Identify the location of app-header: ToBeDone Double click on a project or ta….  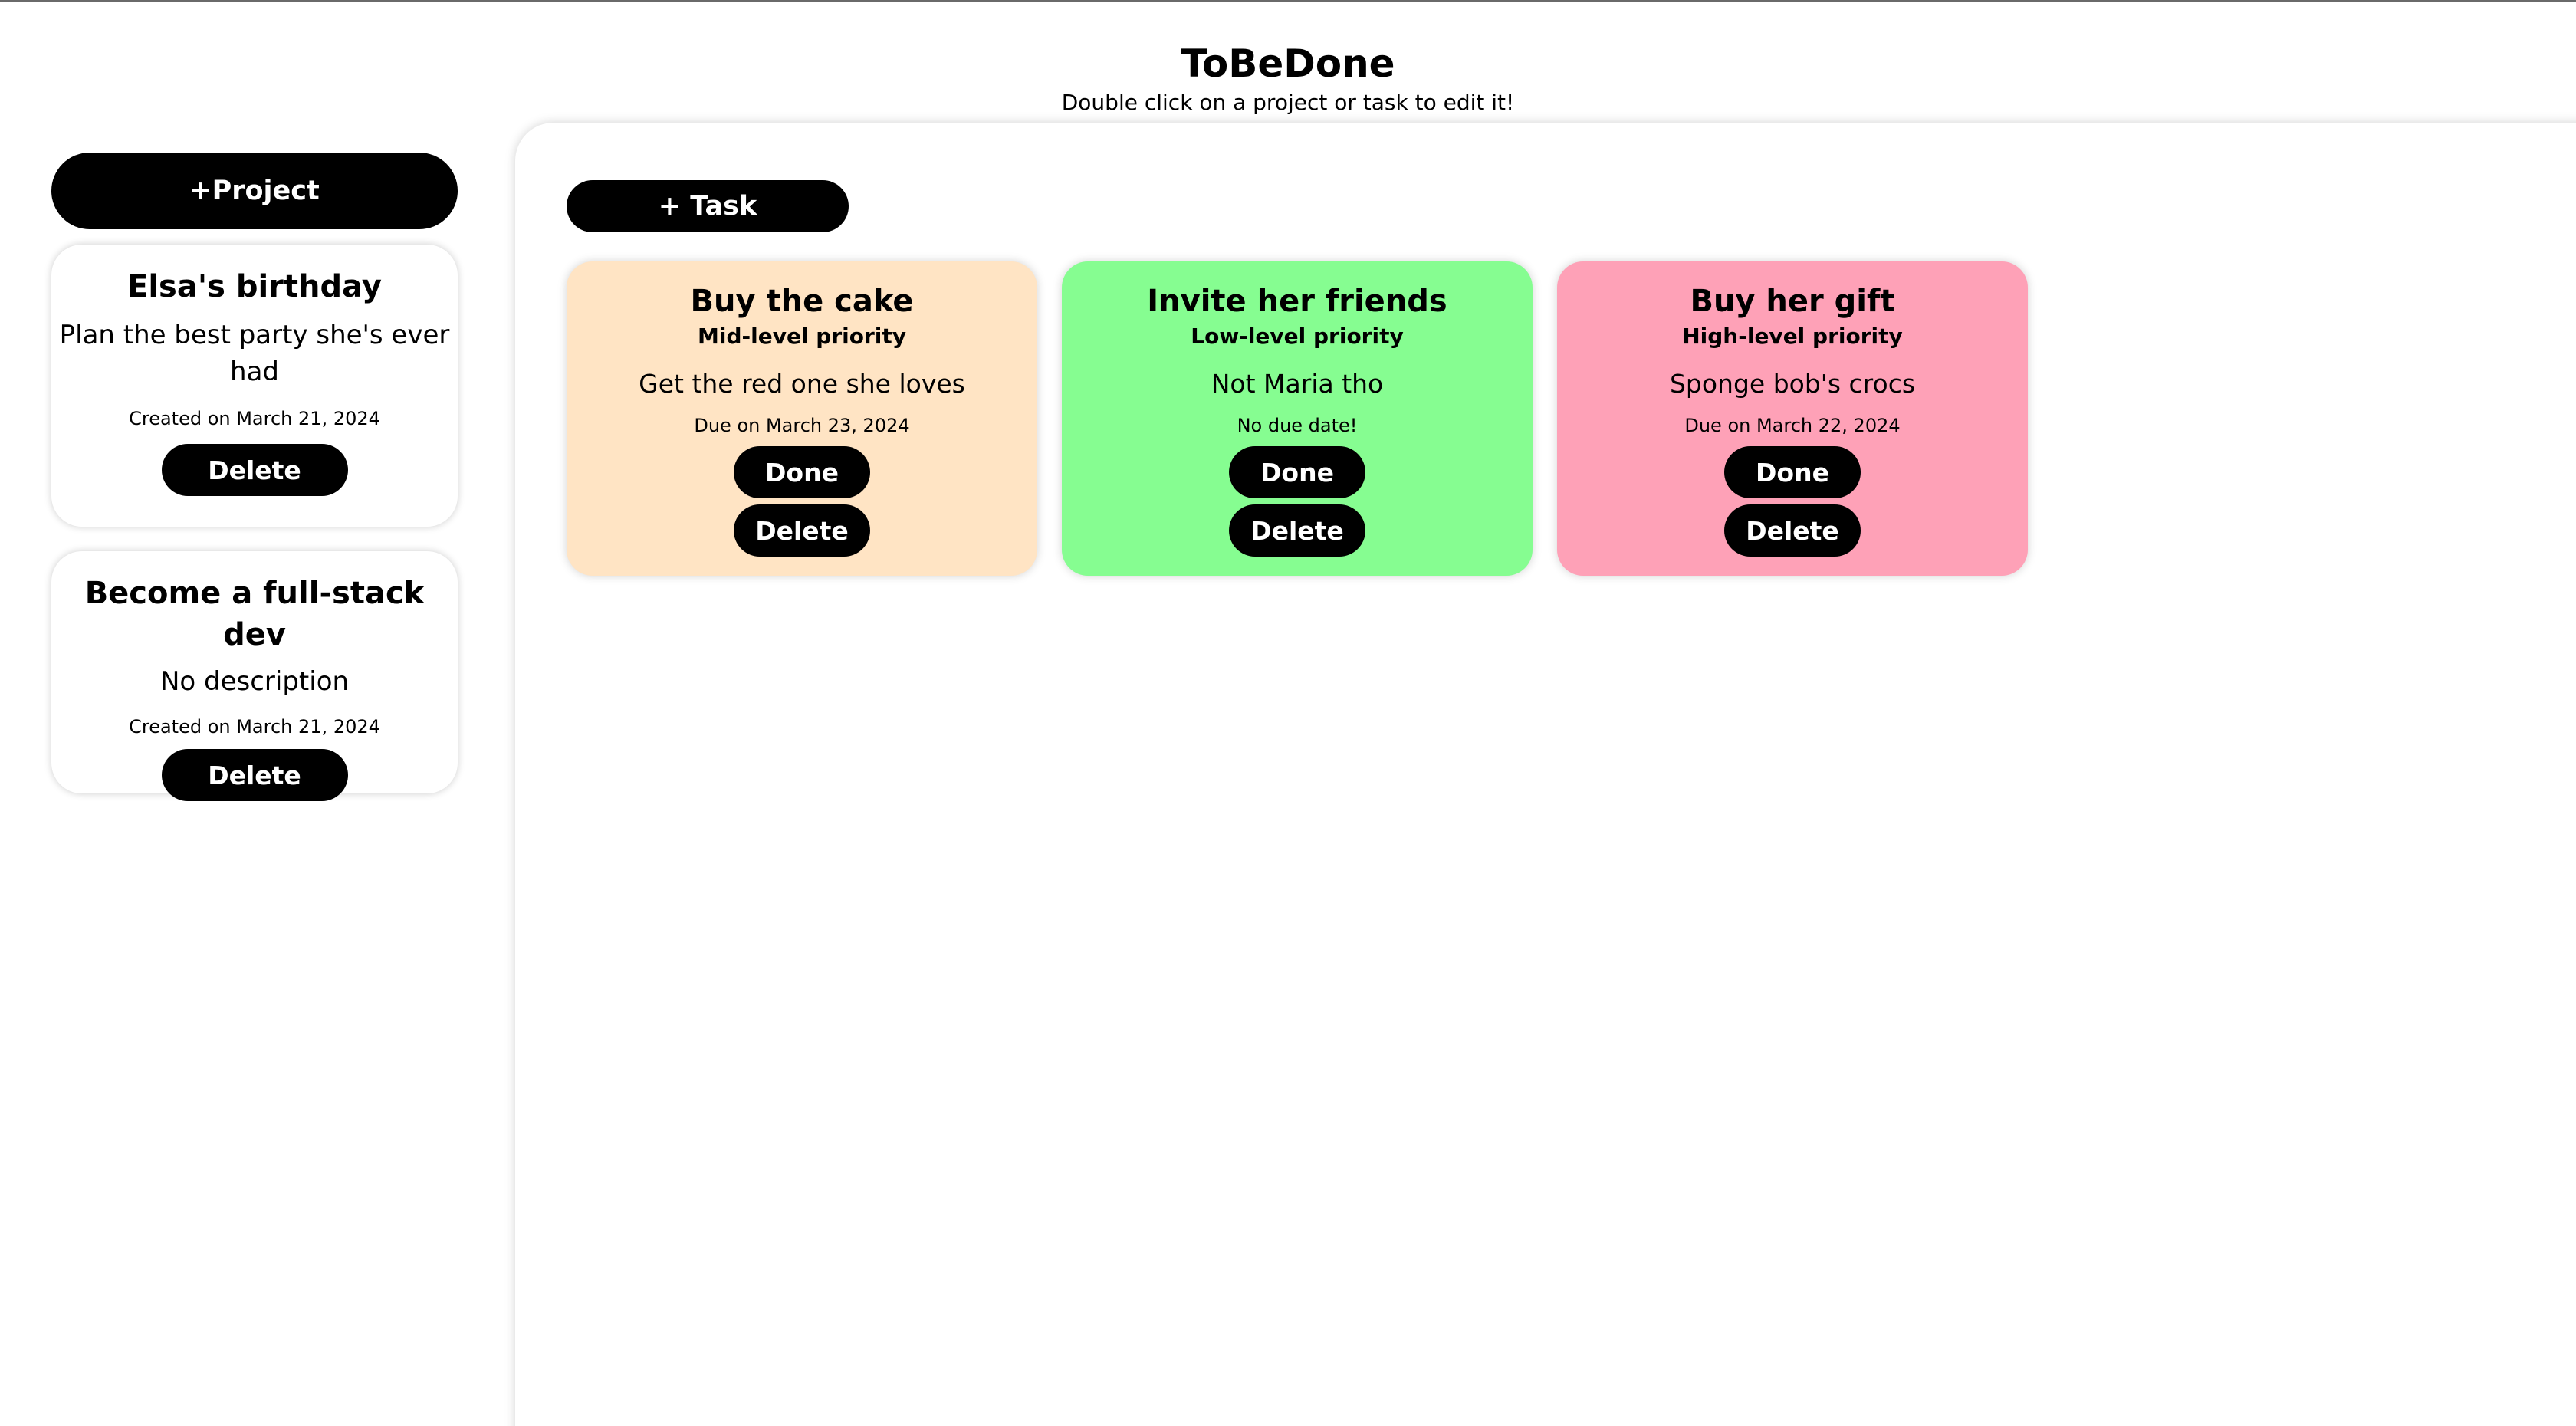
(1288, 77).